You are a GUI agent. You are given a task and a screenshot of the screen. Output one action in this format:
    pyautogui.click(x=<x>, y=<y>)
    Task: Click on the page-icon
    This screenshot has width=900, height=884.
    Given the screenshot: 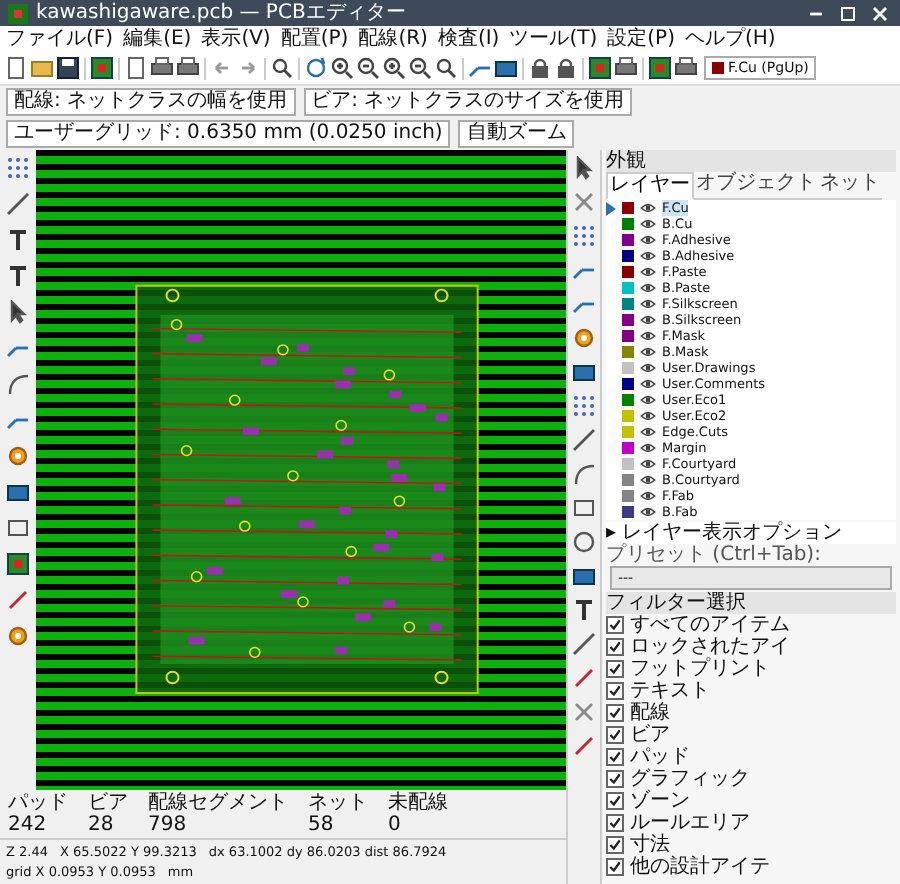 What is the action you would take?
    pyautogui.click(x=136, y=68)
    